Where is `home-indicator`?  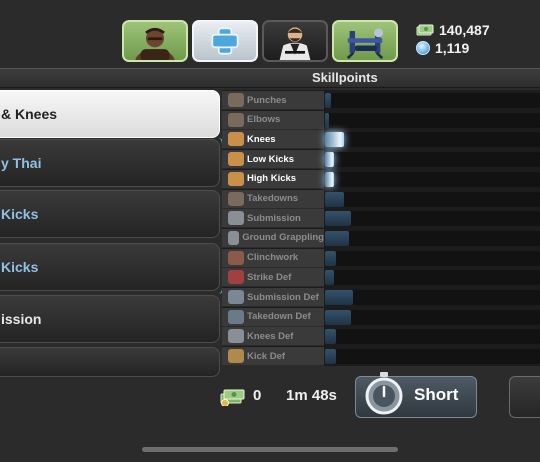 home-indicator is located at coordinates (270, 449).